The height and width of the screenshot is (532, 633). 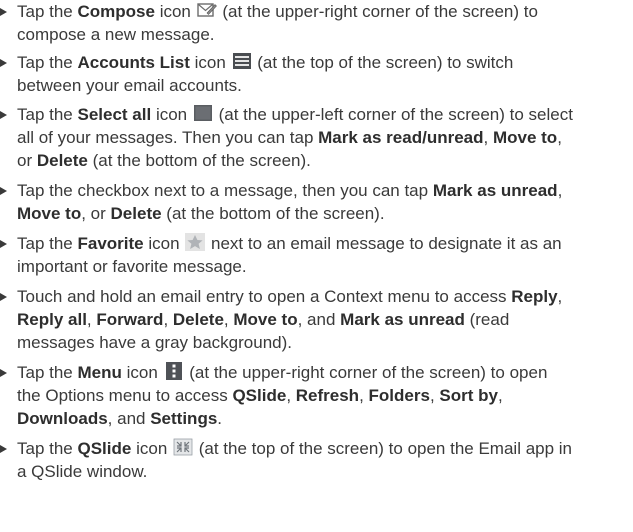 I want to click on instruction-text: between your email accounts., so click(x=129, y=85).